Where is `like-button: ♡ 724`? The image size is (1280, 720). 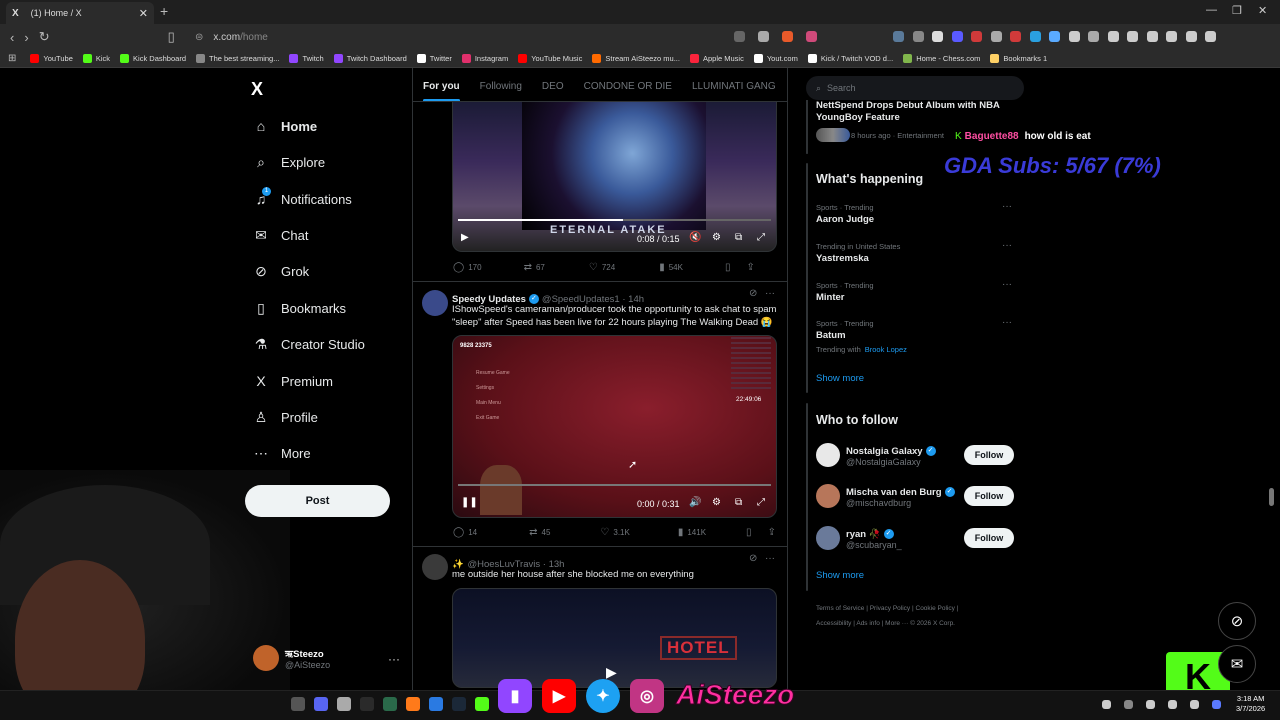 like-button: ♡ 724 is located at coordinates (602, 267).